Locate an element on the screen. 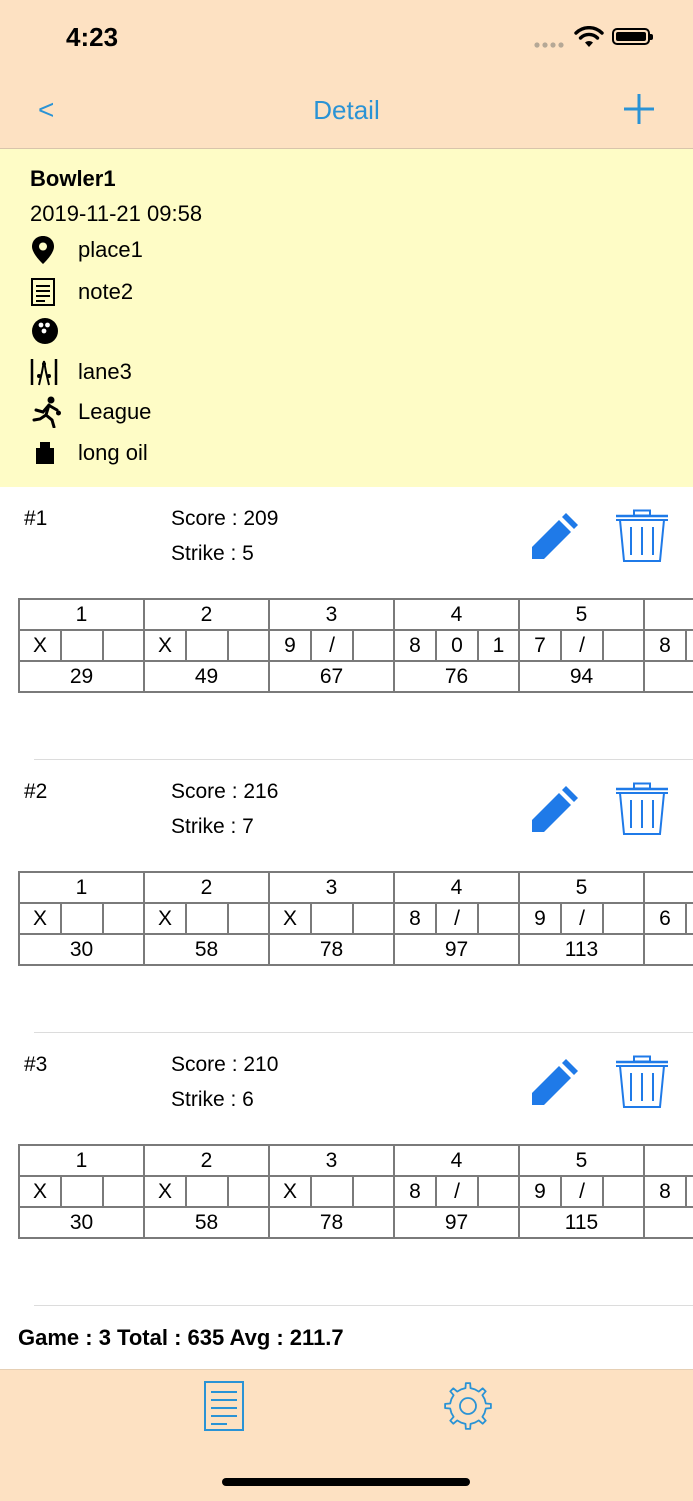  game-number: #2 is located at coordinates (36, 791).